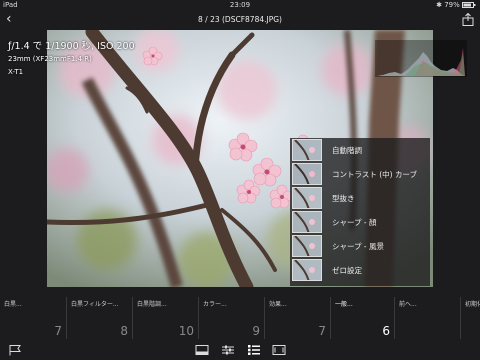 The image size is (480, 360). Describe the element at coordinates (468, 19) in the screenshot. I see `share-icon` at that location.